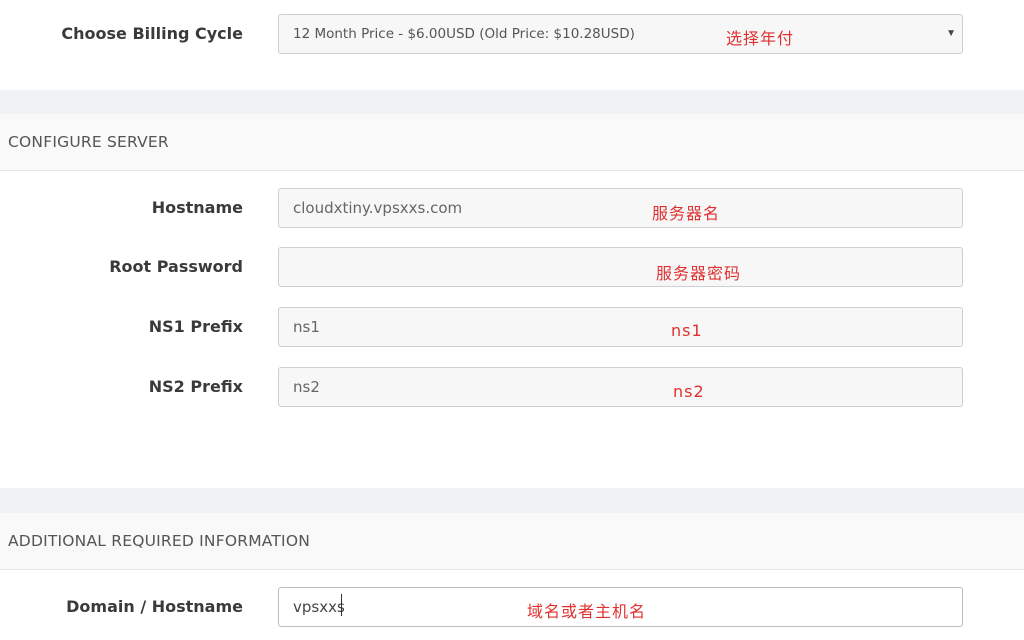 This screenshot has height=640, width=1024. Describe the element at coordinates (620, 267) in the screenshot. I see `root-password-field` at that location.